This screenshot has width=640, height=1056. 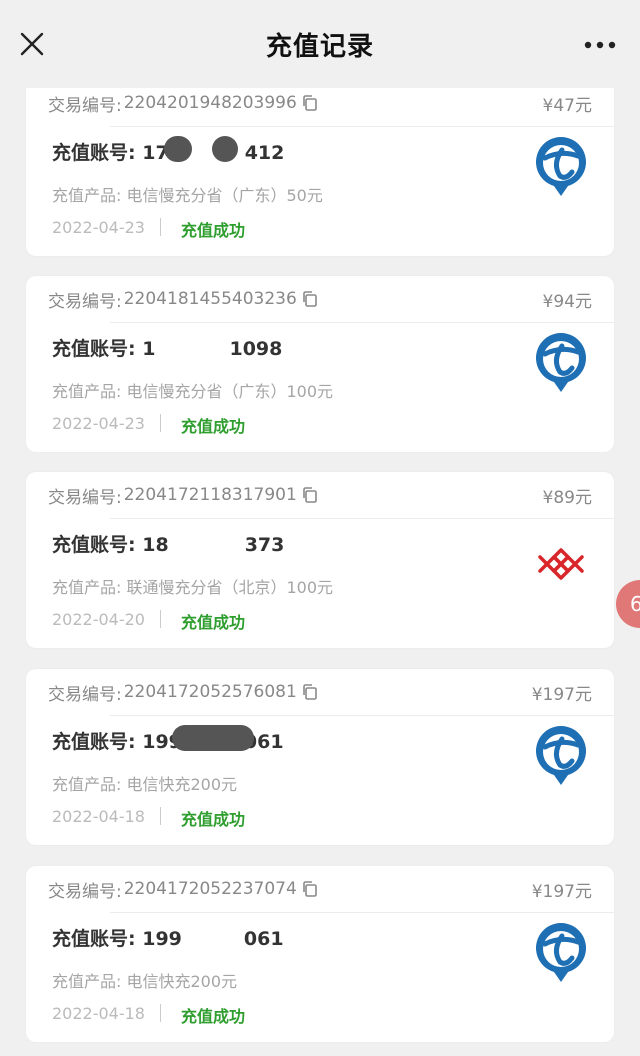 What do you see at coordinates (320, 495) in the screenshot?
I see `order-row: 交易编号: 2204172118317901 ¥89元` at bounding box center [320, 495].